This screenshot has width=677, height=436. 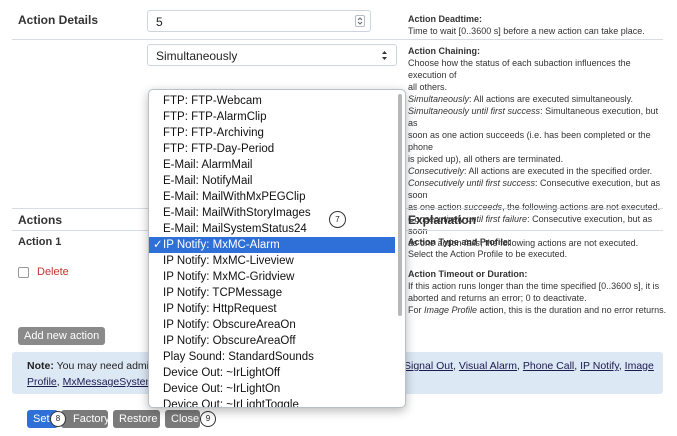 I want to click on delete-label: Delete, so click(x=53, y=272).